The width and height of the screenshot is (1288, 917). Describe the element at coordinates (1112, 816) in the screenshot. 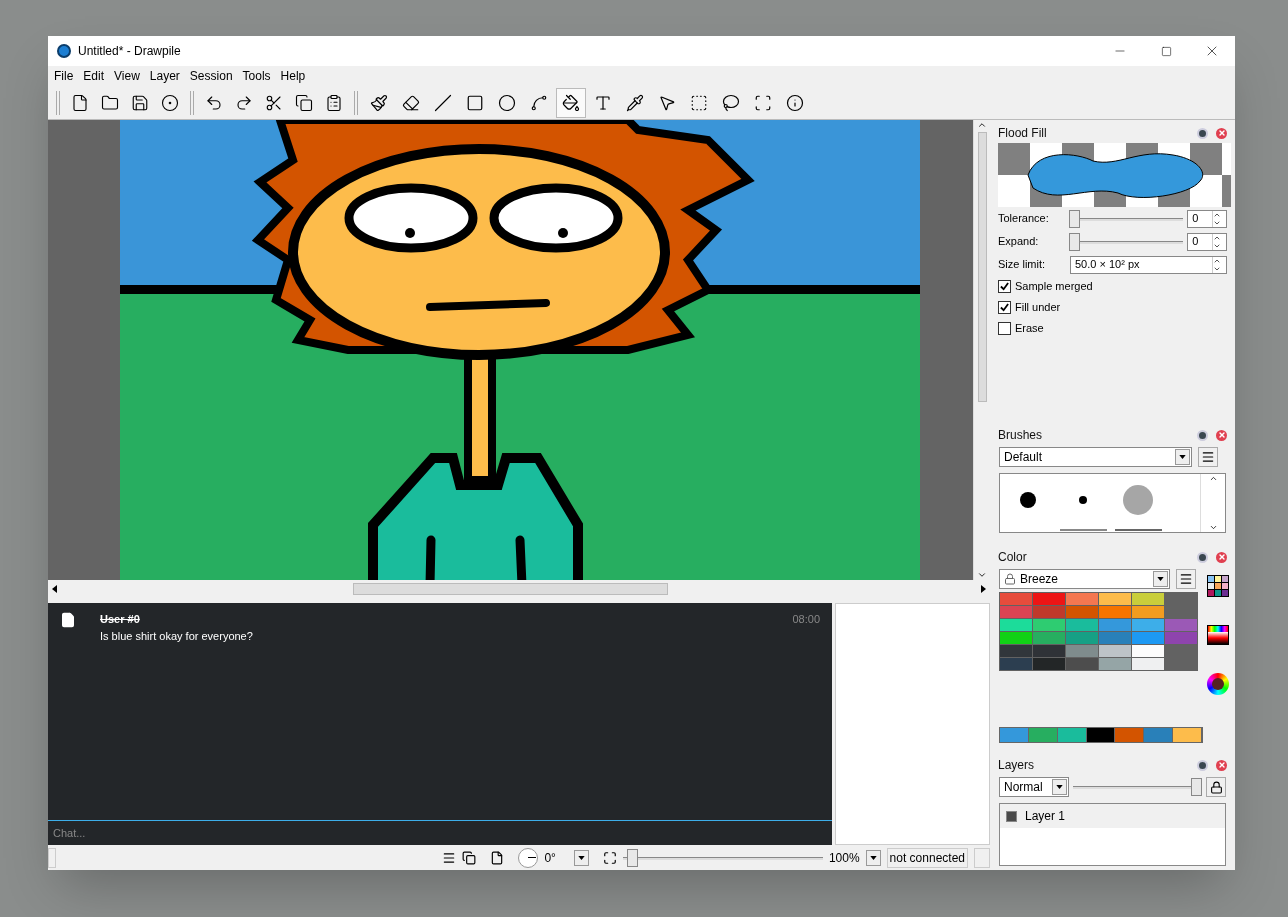

I see `layer-row: Layer 1` at that location.